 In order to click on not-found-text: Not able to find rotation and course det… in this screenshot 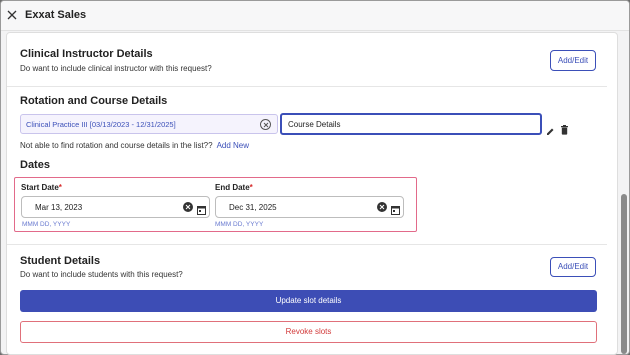, I will do `click(116, 145)`.